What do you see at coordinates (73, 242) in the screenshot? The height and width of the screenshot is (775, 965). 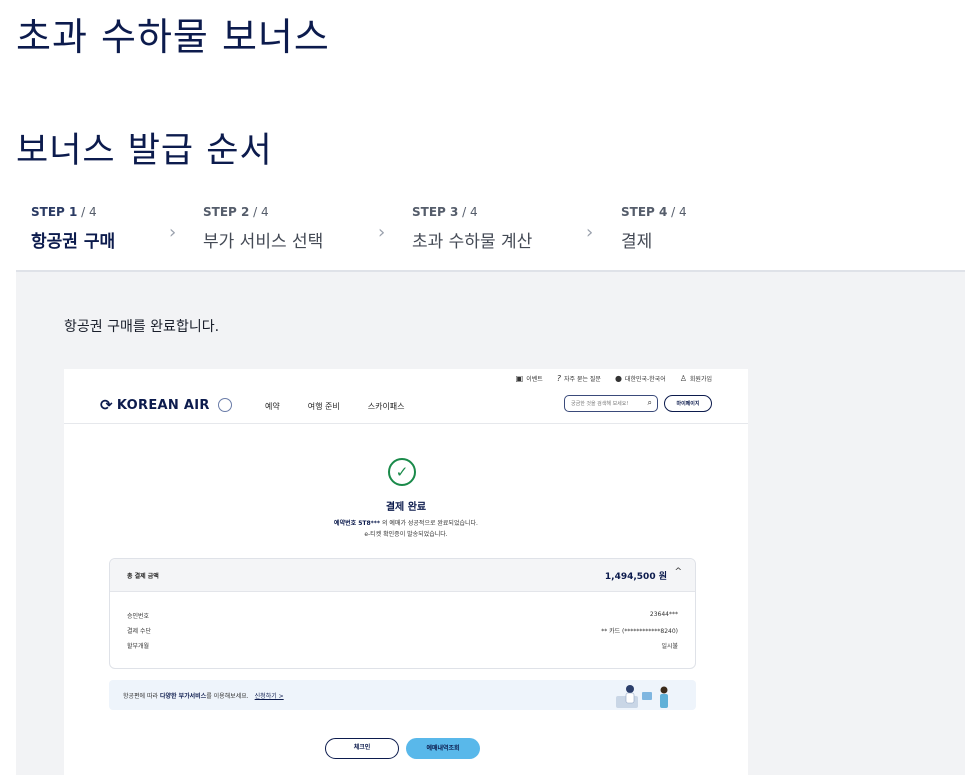 I see `step-1-label: 항공권 구매` at bounding box center [73, 242].